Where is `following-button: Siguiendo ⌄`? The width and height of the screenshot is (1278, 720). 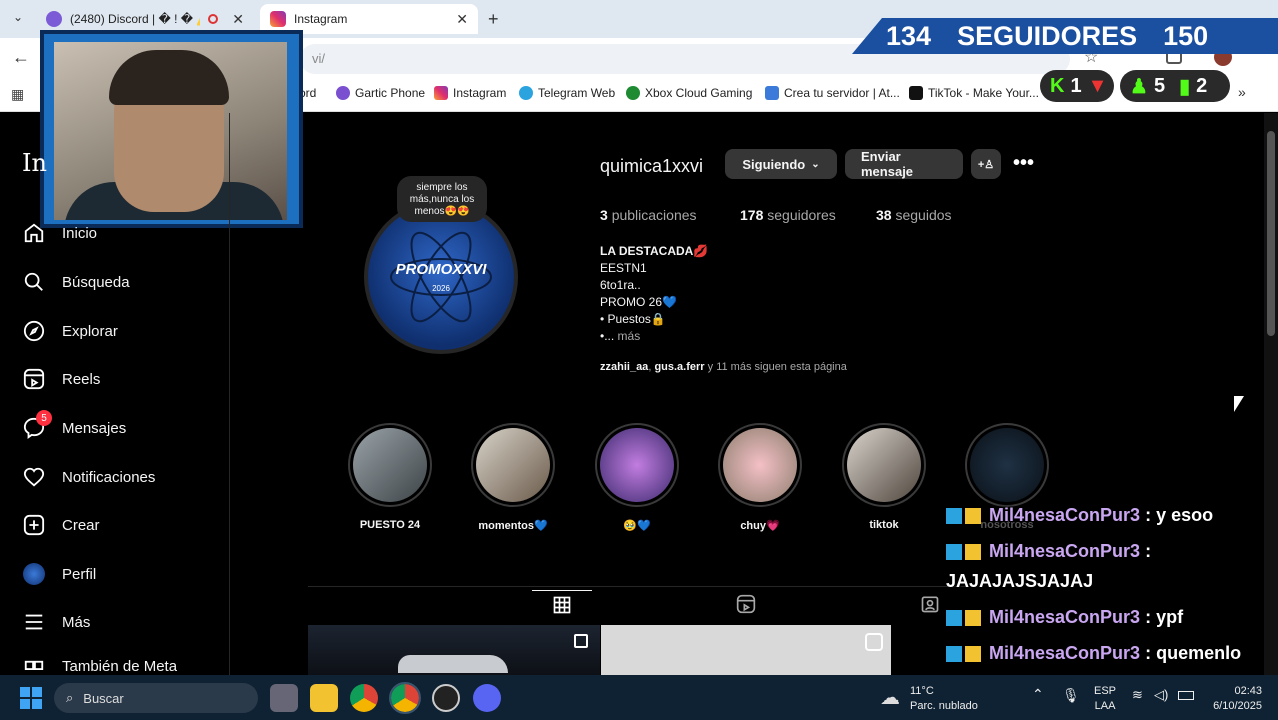
following-button: Siguiendo ⌄ is located at coordinates (781, 164).